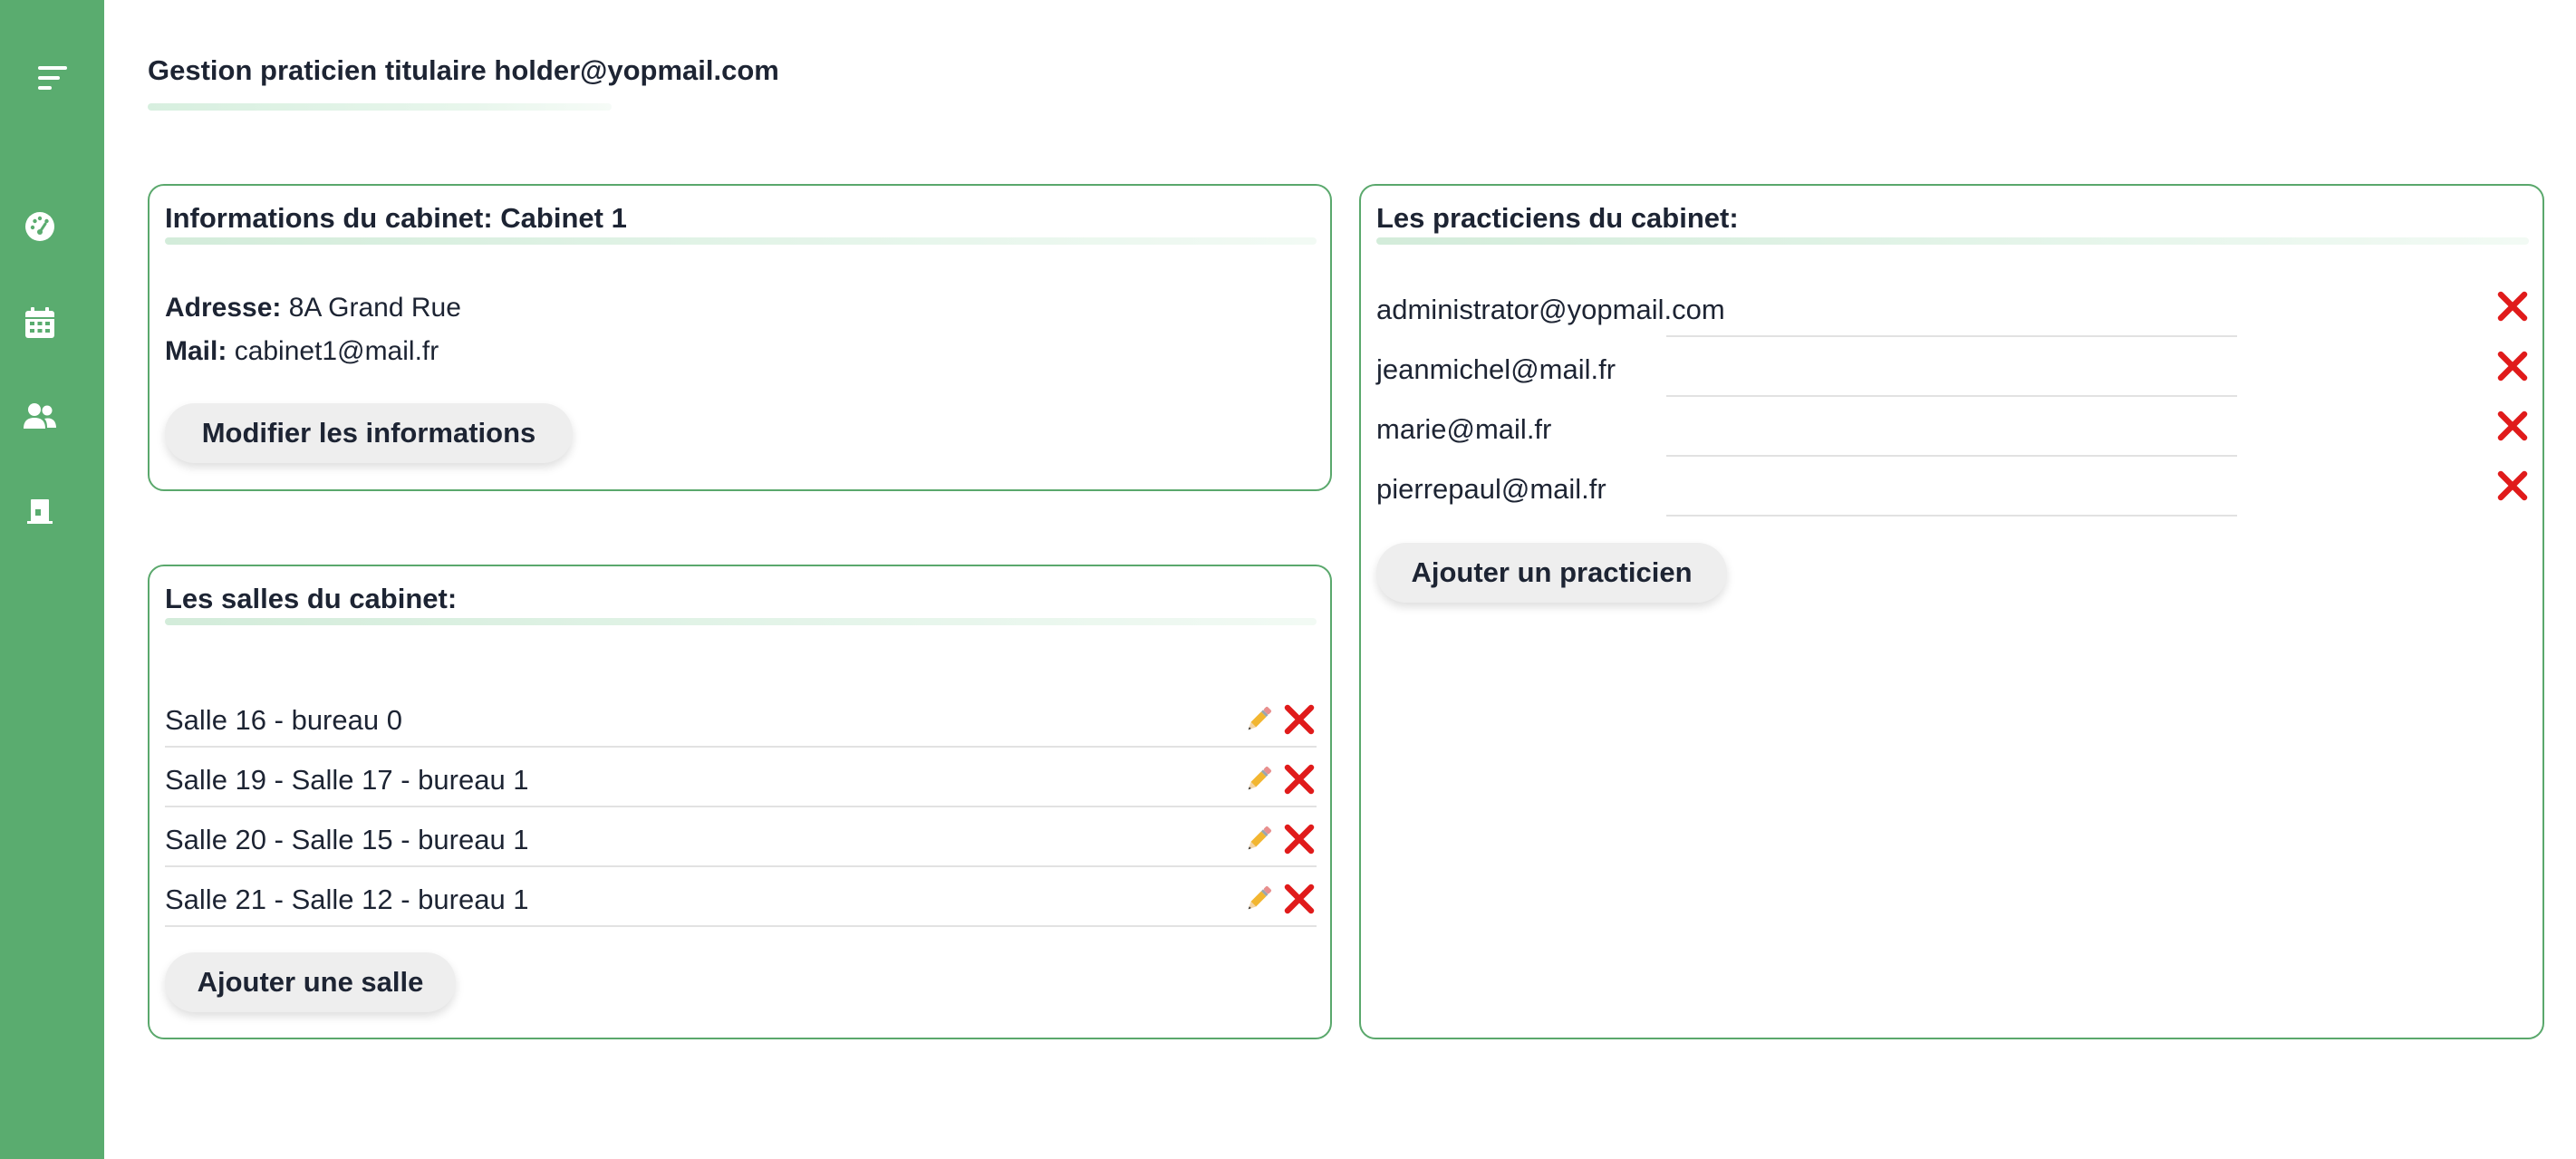  I want to click on practitioner-row: pierrepaul@mail.fr, so click(1952, 487).